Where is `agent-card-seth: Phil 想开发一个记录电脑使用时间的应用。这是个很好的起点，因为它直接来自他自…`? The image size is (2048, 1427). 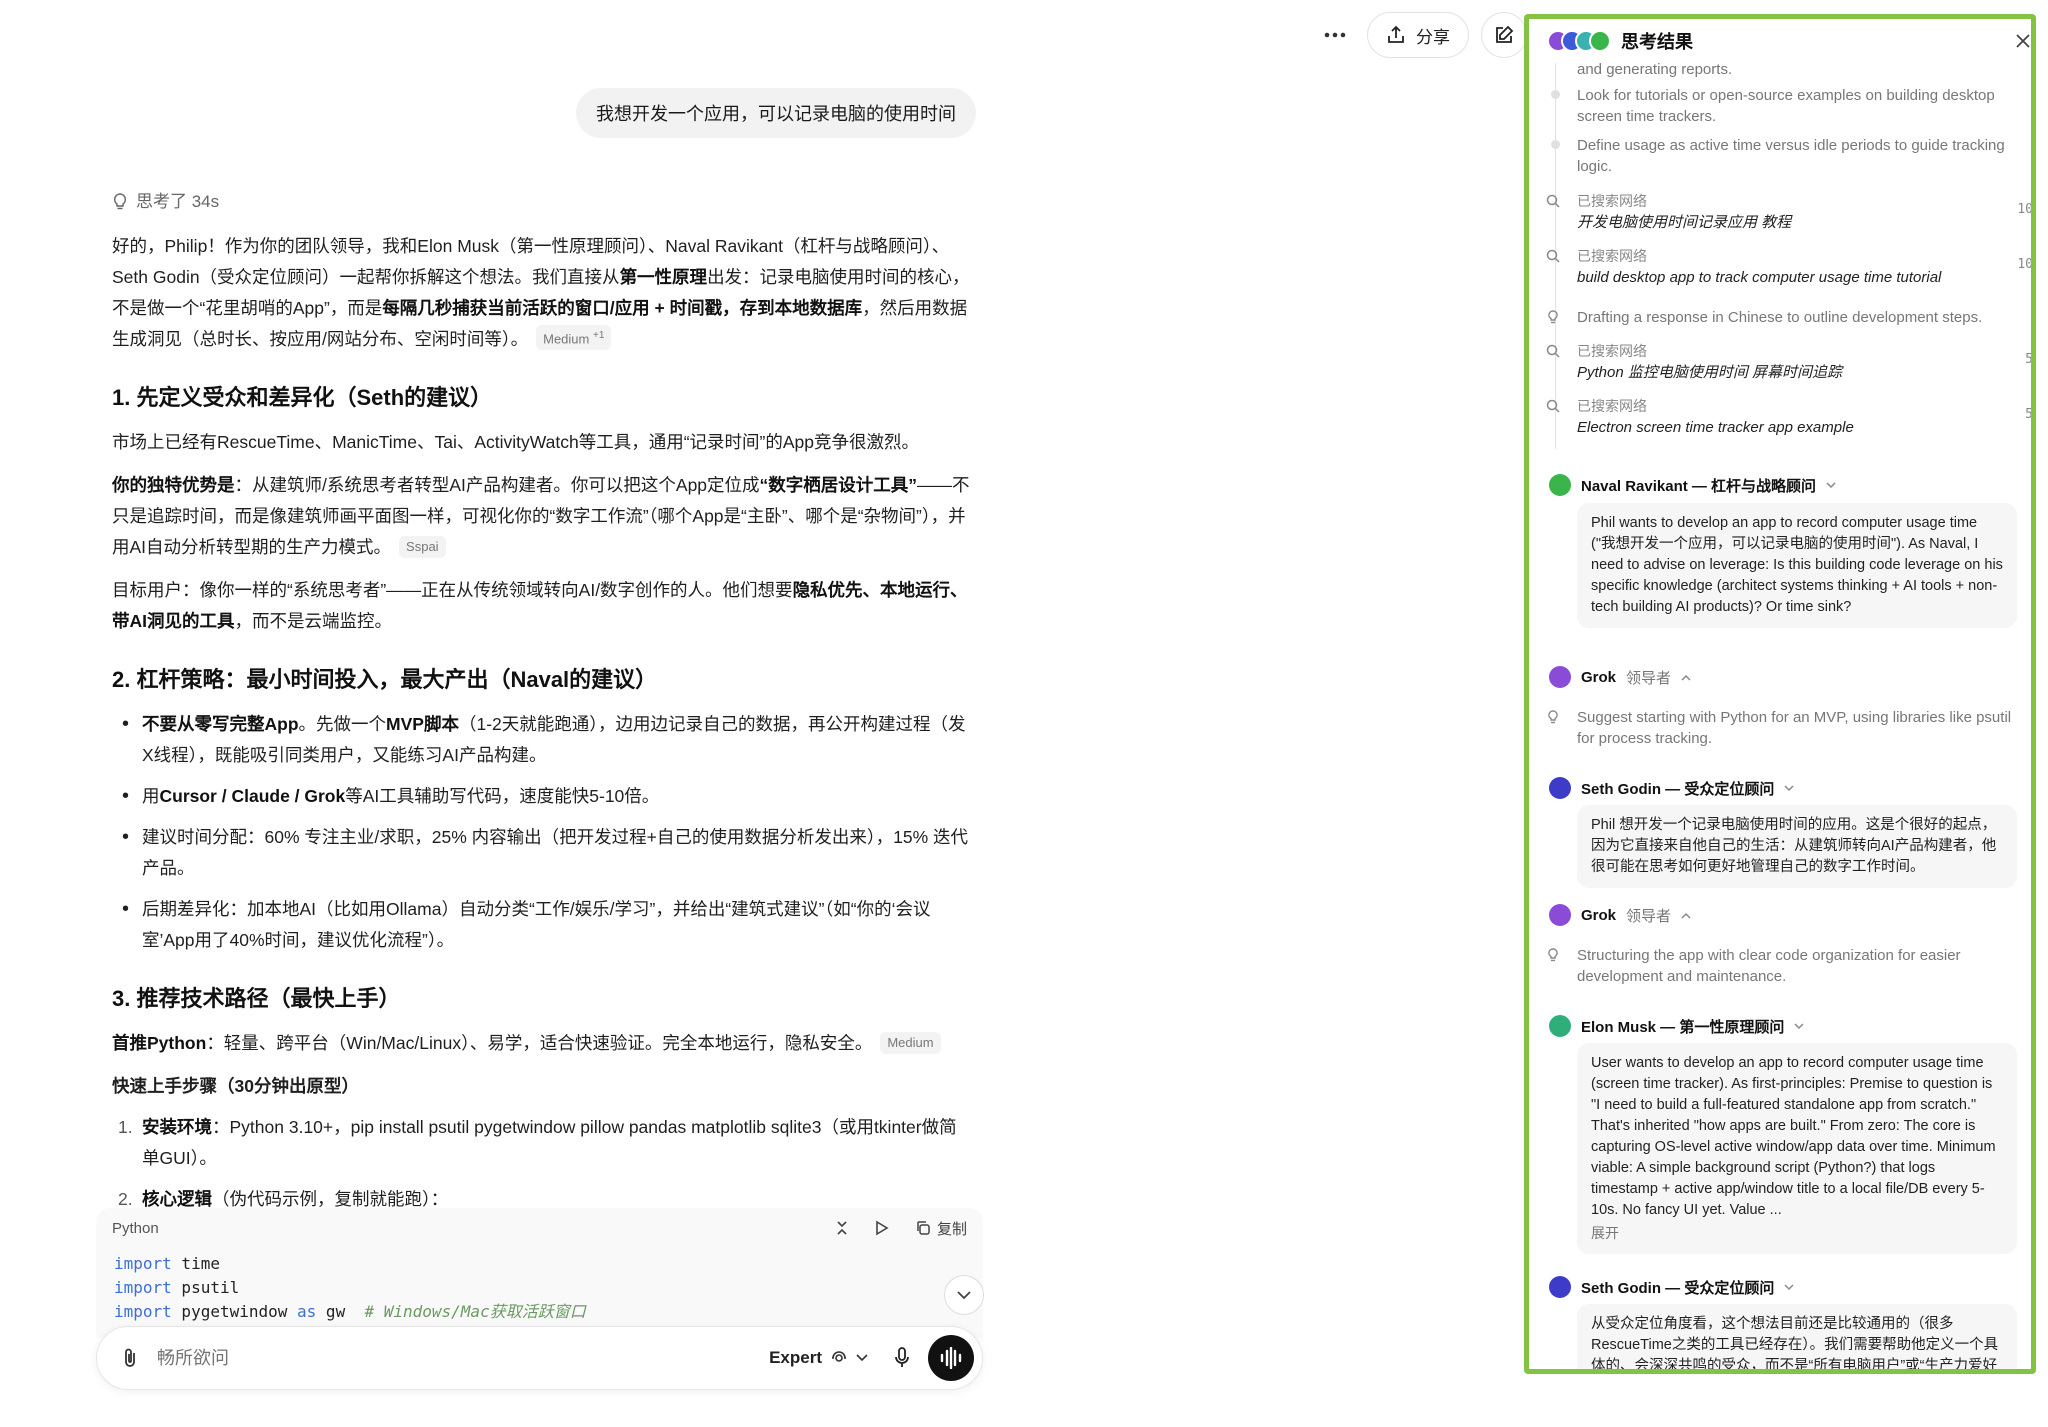 agent-card-seth: Phil 想开发一个记录电脑使用时间的应用。这是个很好的起点，因为它直接来自他自… is located at coordinates (1797, 846).